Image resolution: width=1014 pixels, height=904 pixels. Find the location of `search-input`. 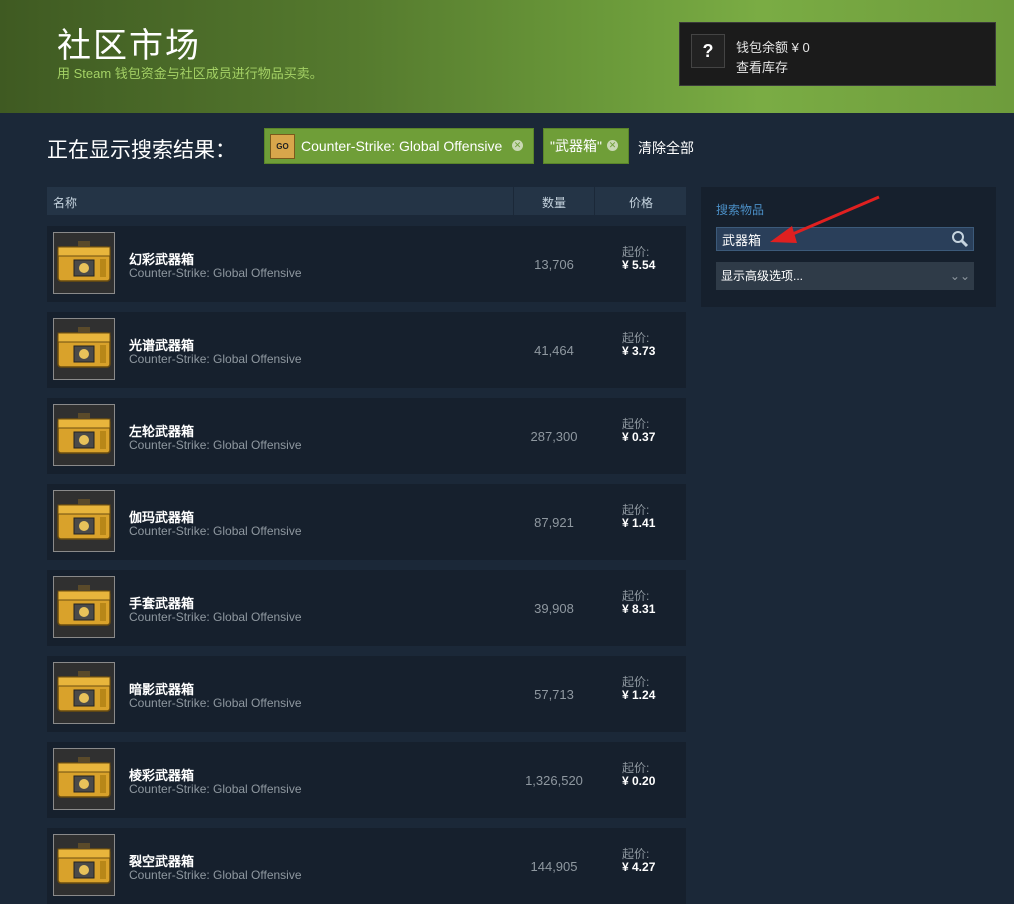

search-input is located at coordinates (831, 239).